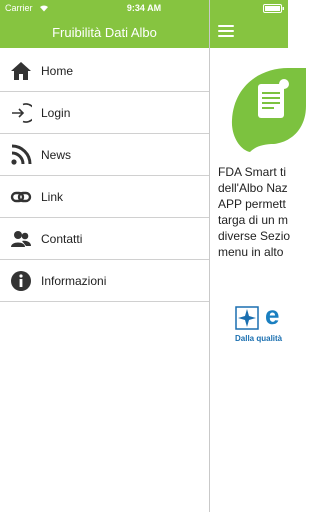  I want to click on description-line: dell'Albo Naz, so click(253, 188).